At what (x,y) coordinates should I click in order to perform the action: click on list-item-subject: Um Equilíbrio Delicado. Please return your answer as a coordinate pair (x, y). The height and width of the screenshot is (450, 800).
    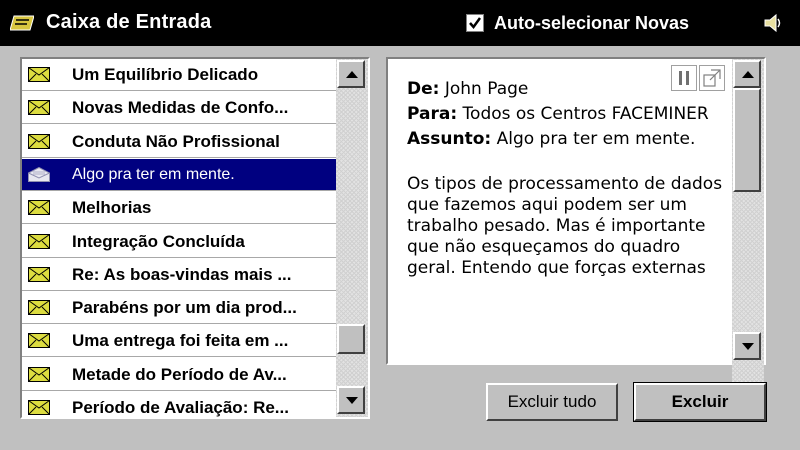
    Looking at the image, I should click on (165, 74).